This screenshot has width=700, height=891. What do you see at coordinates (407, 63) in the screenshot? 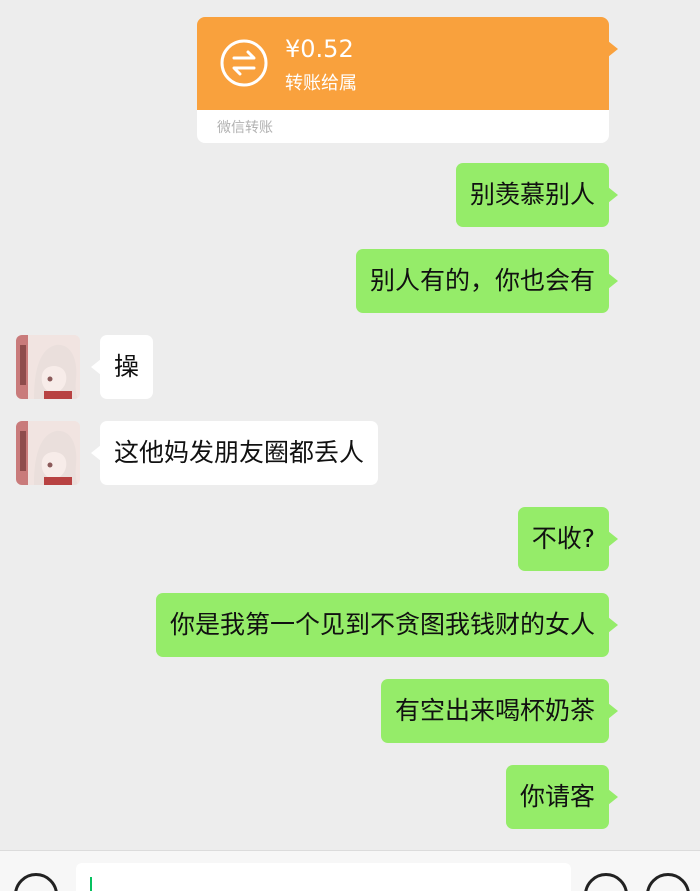
I see `transfer-card-header: ¥0.52 转账给属` at bounding box center [407, 63].